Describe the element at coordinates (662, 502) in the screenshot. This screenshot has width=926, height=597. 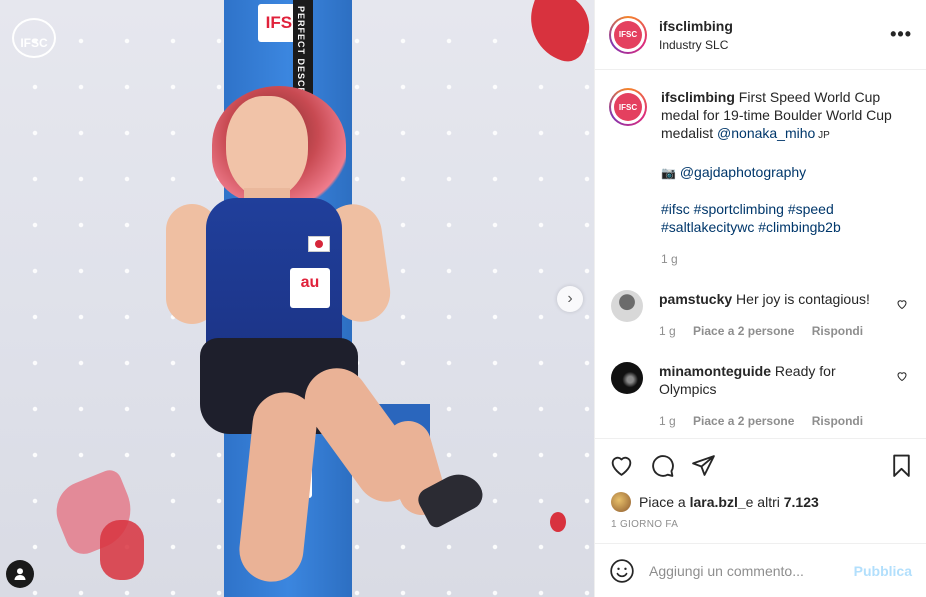
I see `likes-prefix: Piace a` at that location.